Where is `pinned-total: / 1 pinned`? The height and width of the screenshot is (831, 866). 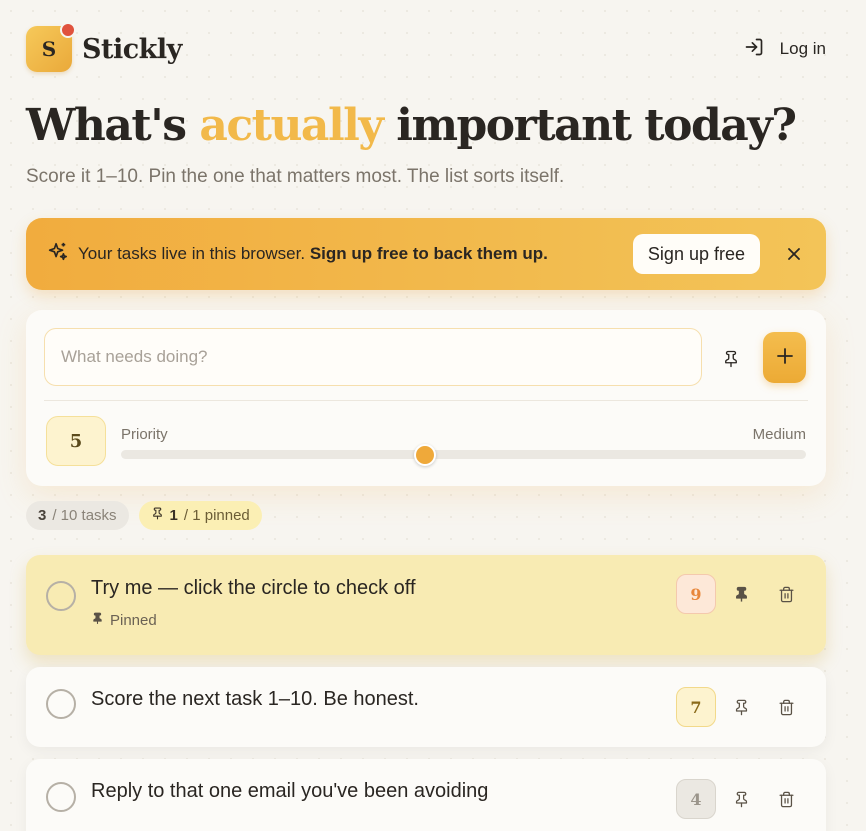 pinned-total: / 1 pinned is located at coordinates (216, 515).